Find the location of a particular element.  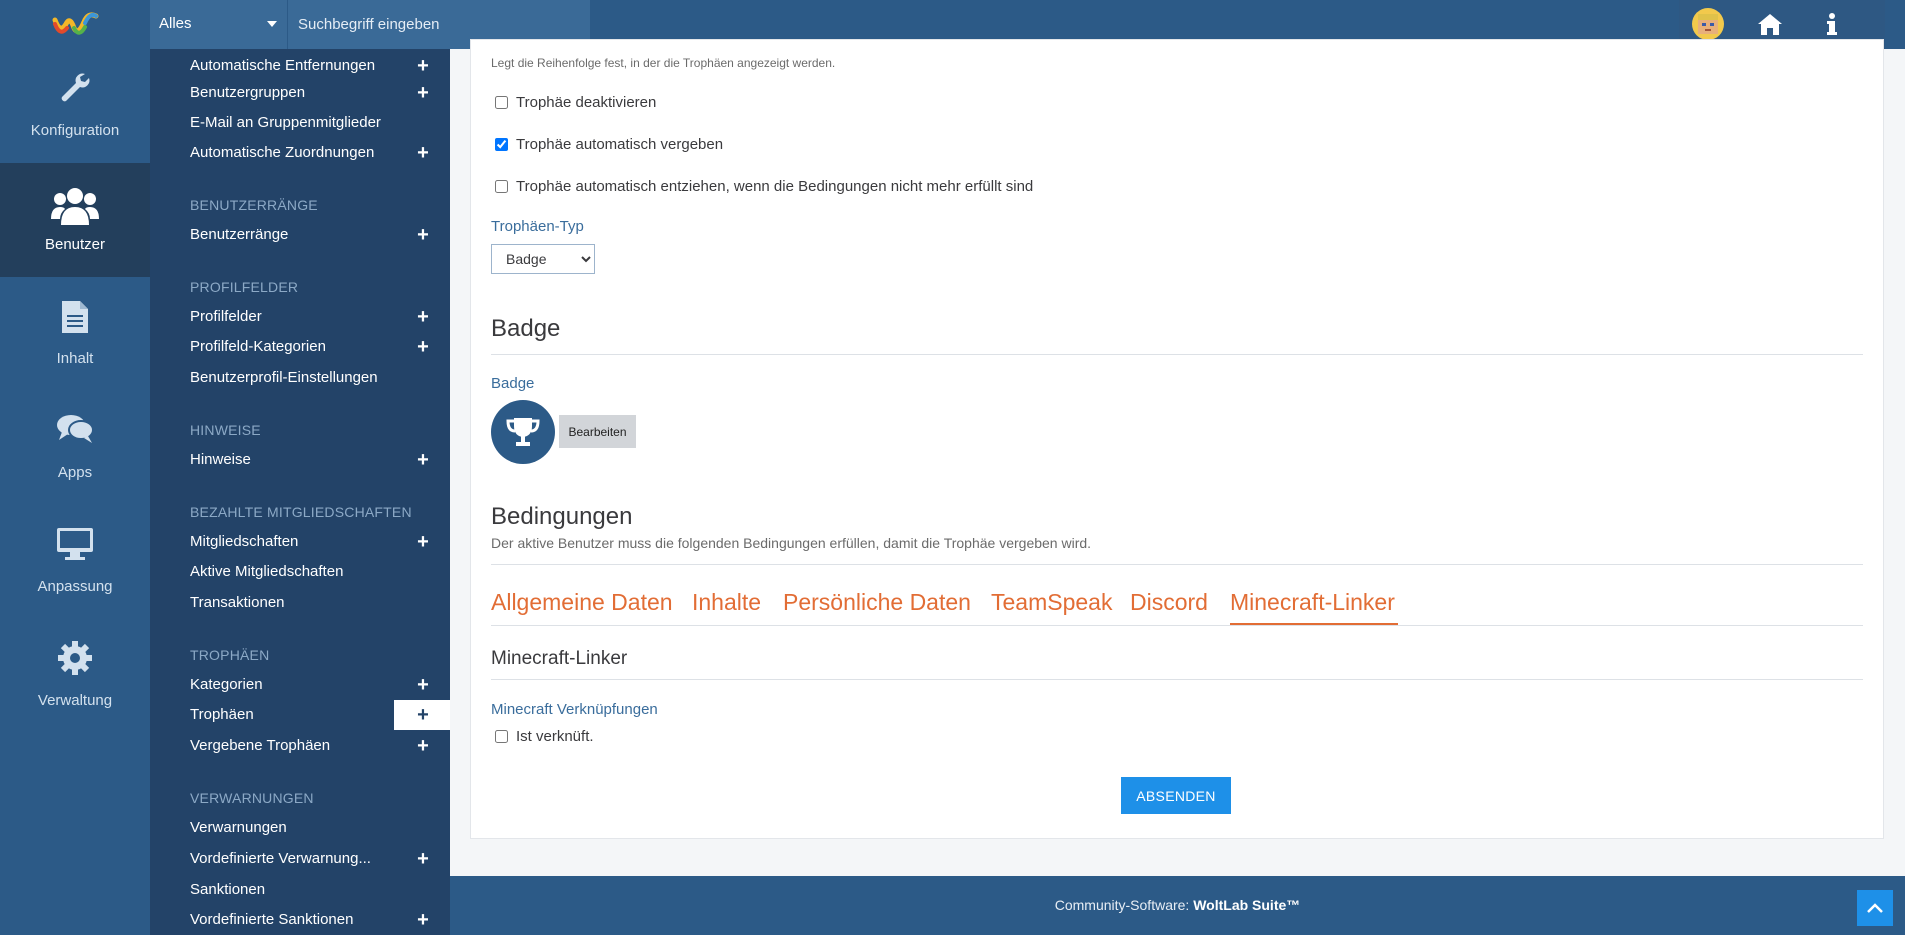

nav-label: Benutzerränge is located at coordinates (239, 234).